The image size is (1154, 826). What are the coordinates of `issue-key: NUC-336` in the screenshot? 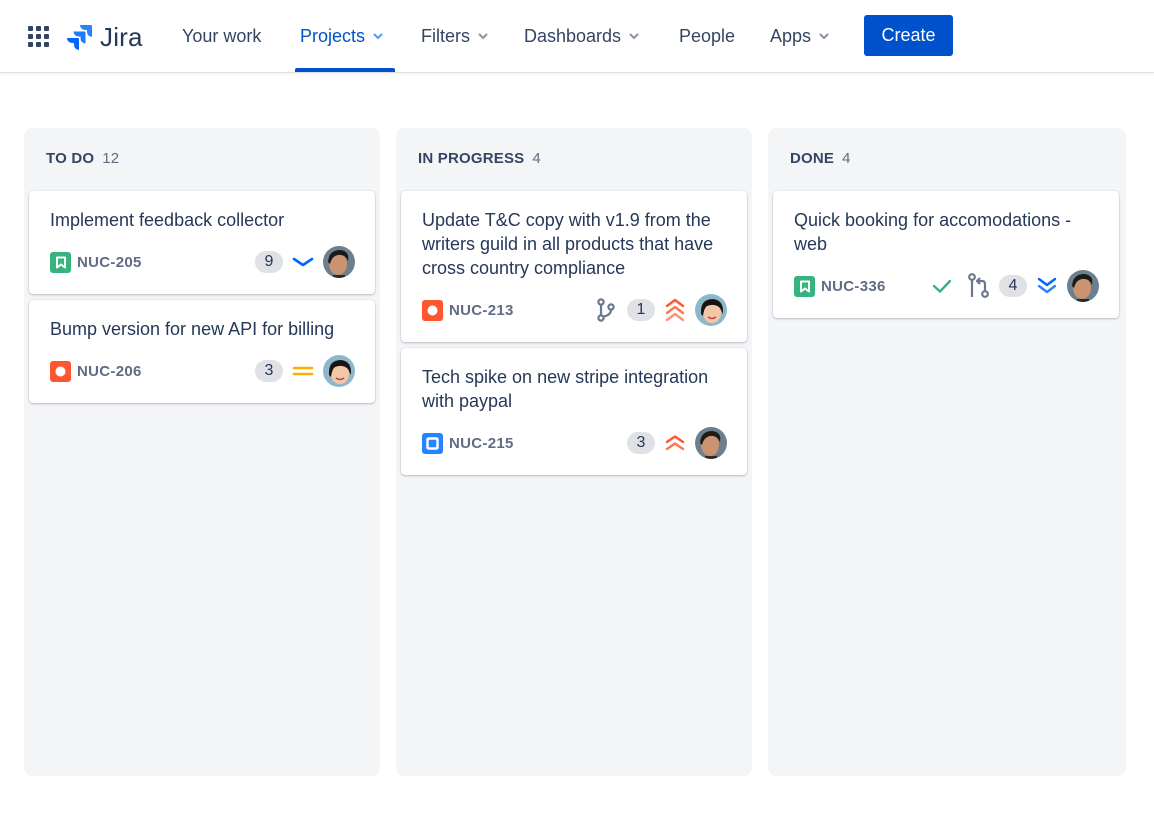 It's located at (853, 286).